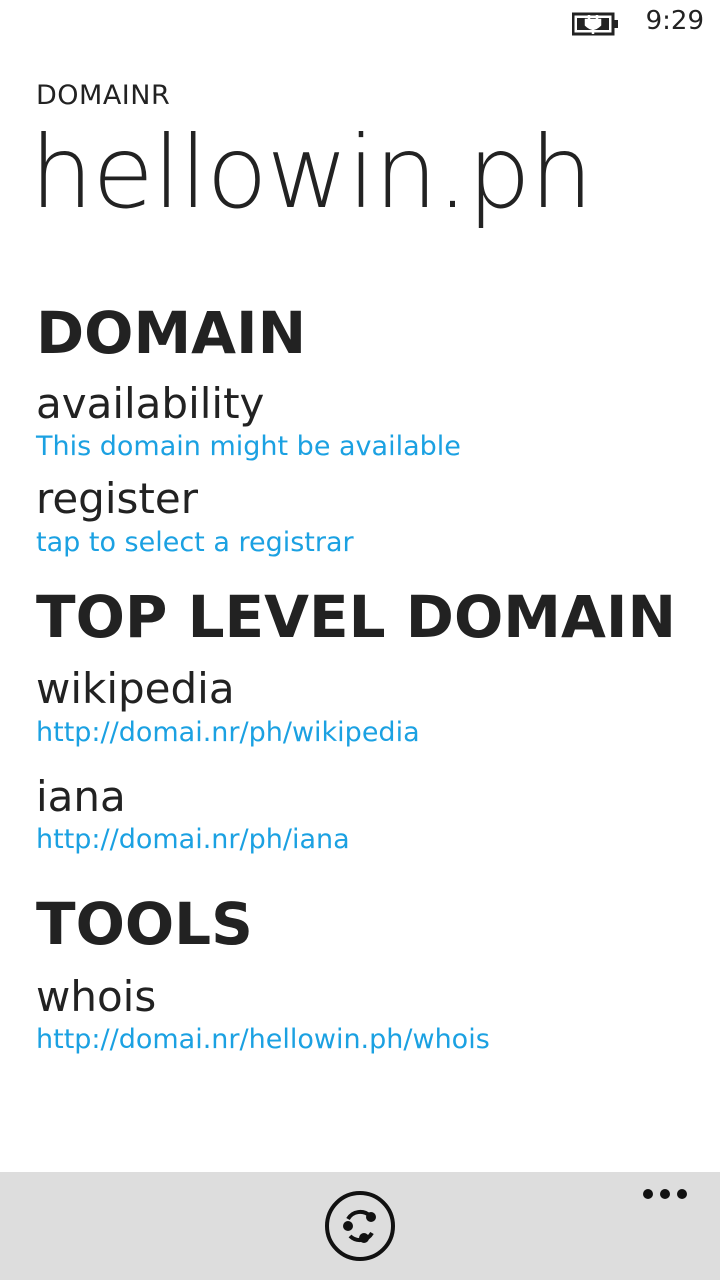 The height and width of the screenshot is (1280, 720). I want to click on item-title: whois, so click(96, 996).